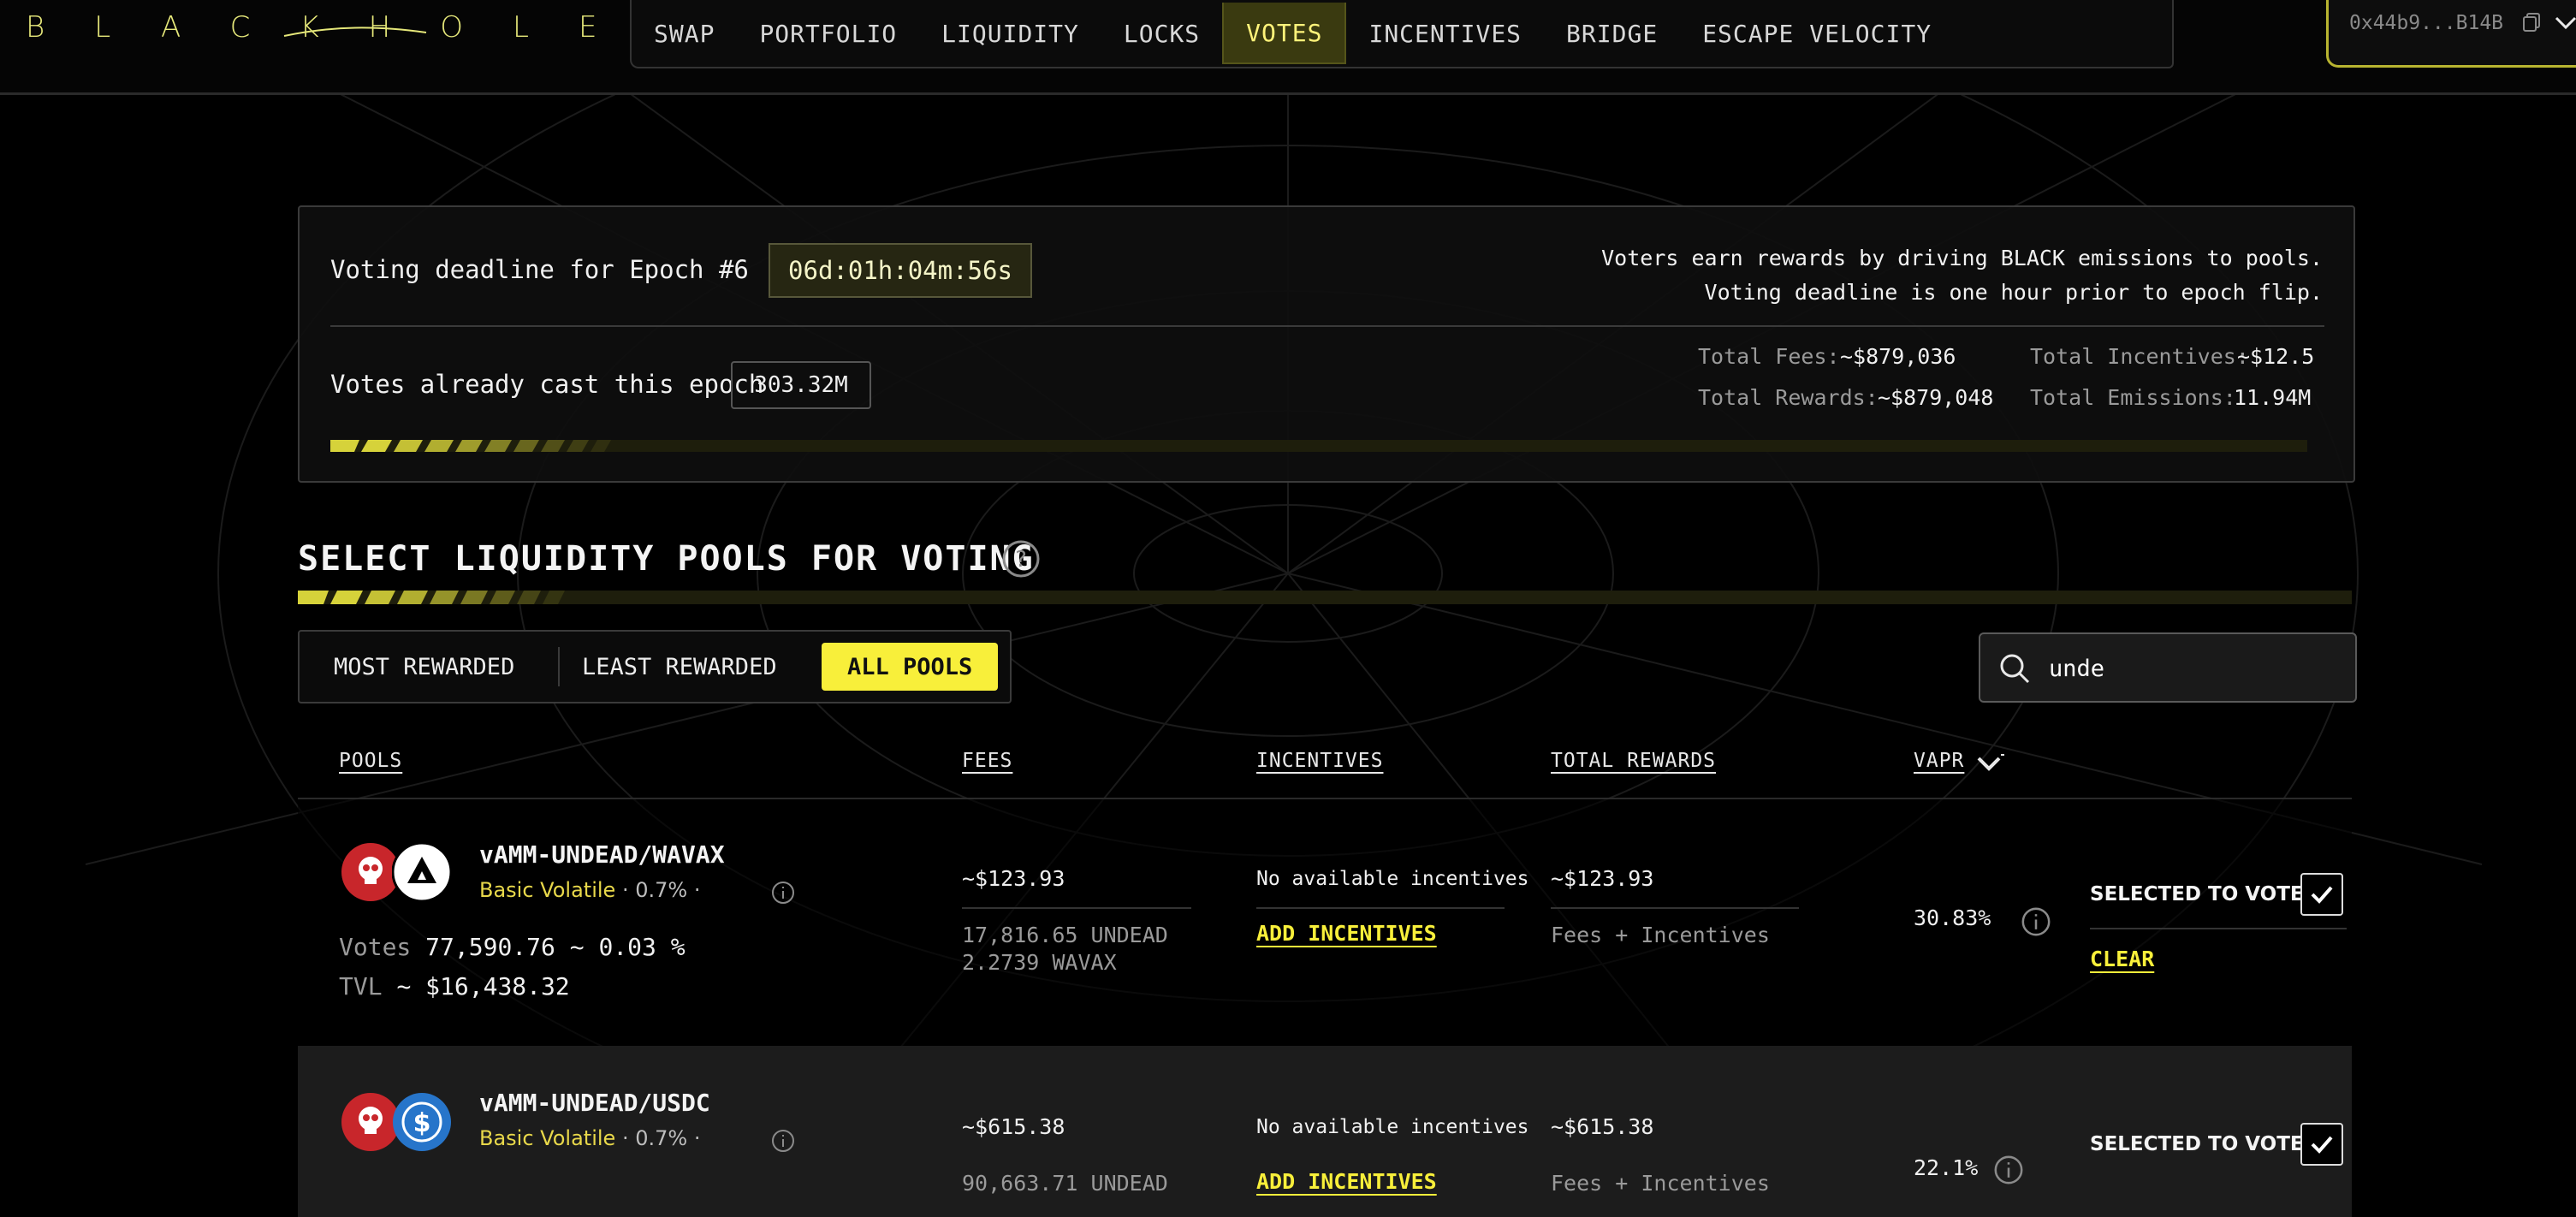 This screenshot has width=2576, height=1217. Describe the element at coordinates (801, 385) in the screenshot. I see `votes-cast-value: 303.32M` at that location.